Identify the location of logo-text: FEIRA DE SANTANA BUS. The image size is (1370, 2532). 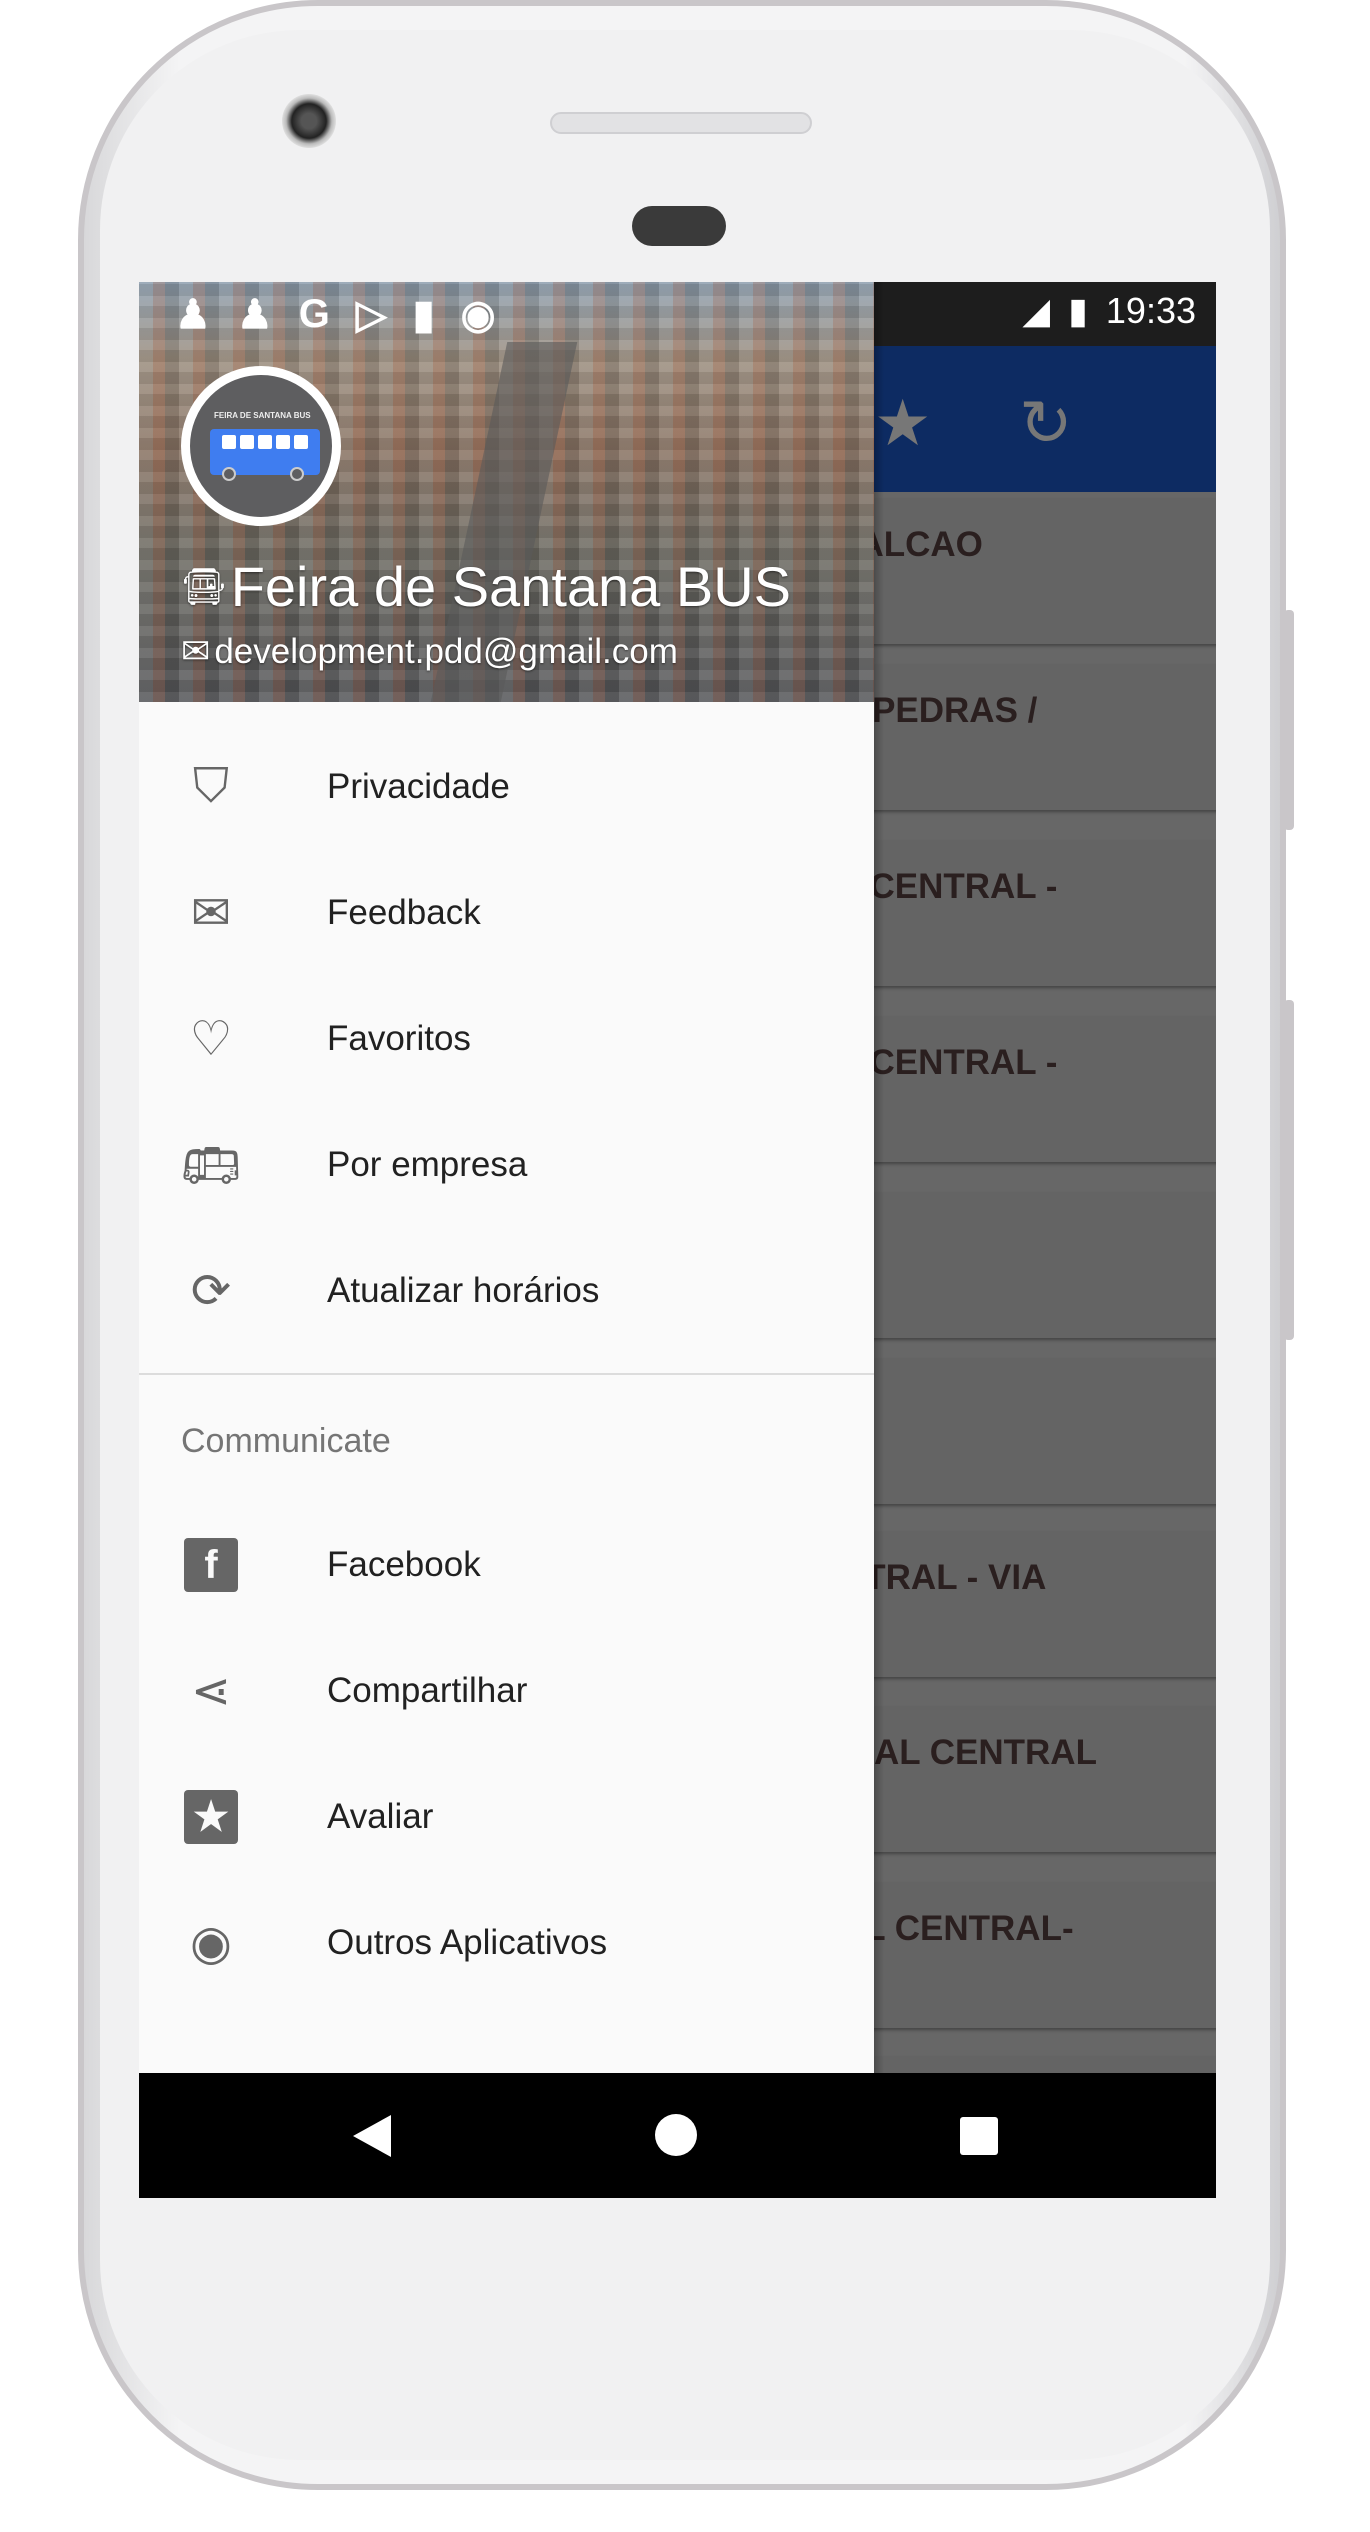
(262, 415).